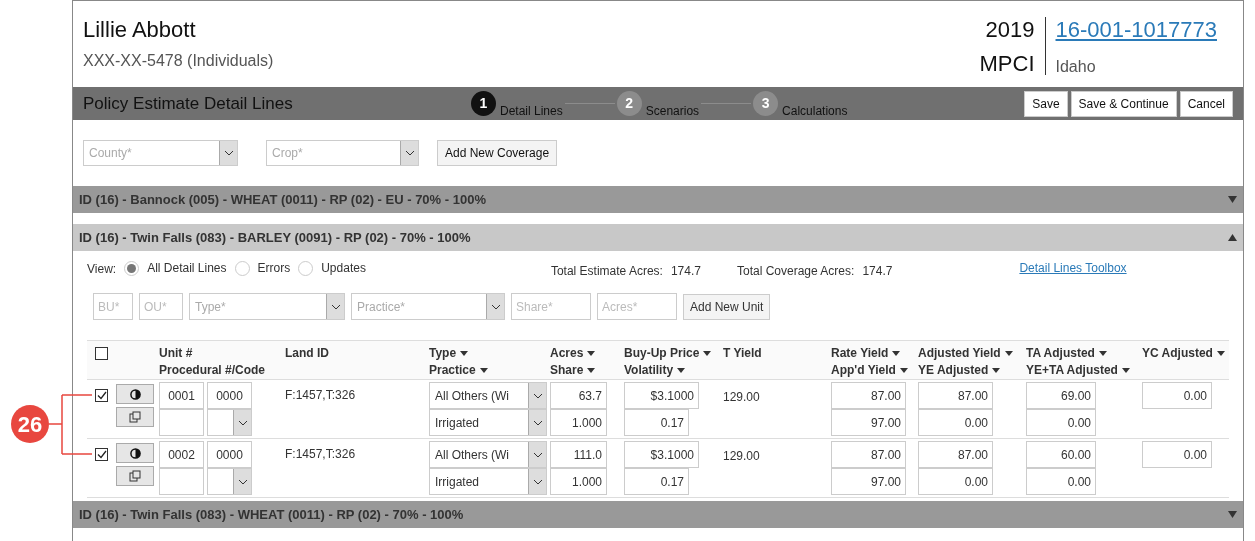 The image size is (1255, 541). What do you see at coordinates (175, 268) in the screenshot?
I see `view-radio-option: All Detail Lines` at bounding box center [175, 268].